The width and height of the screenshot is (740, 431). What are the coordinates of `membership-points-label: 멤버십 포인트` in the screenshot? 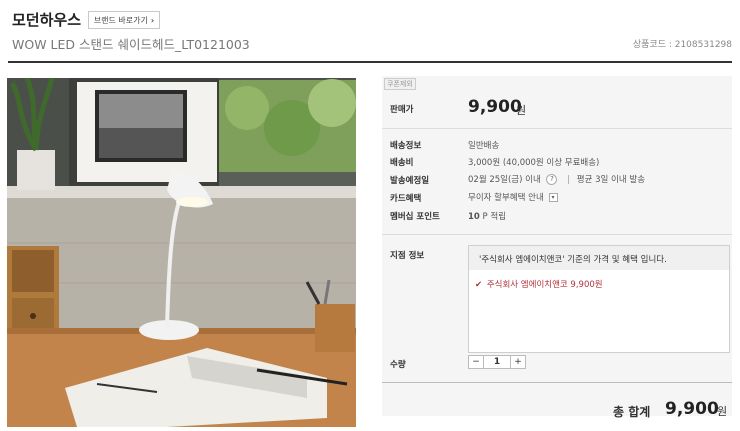 It's located at (415, 217).